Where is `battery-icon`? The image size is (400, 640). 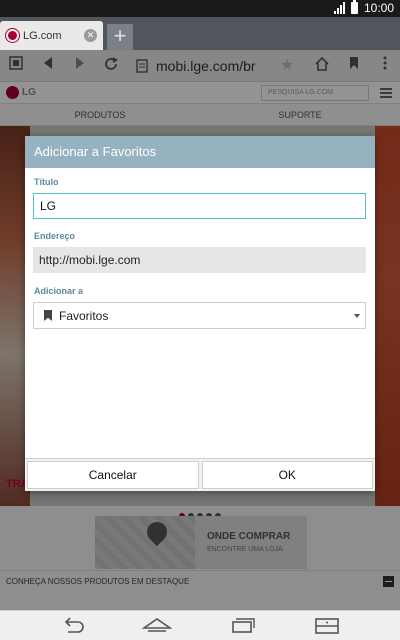 battery-icon is located at coordinates (354, 7).